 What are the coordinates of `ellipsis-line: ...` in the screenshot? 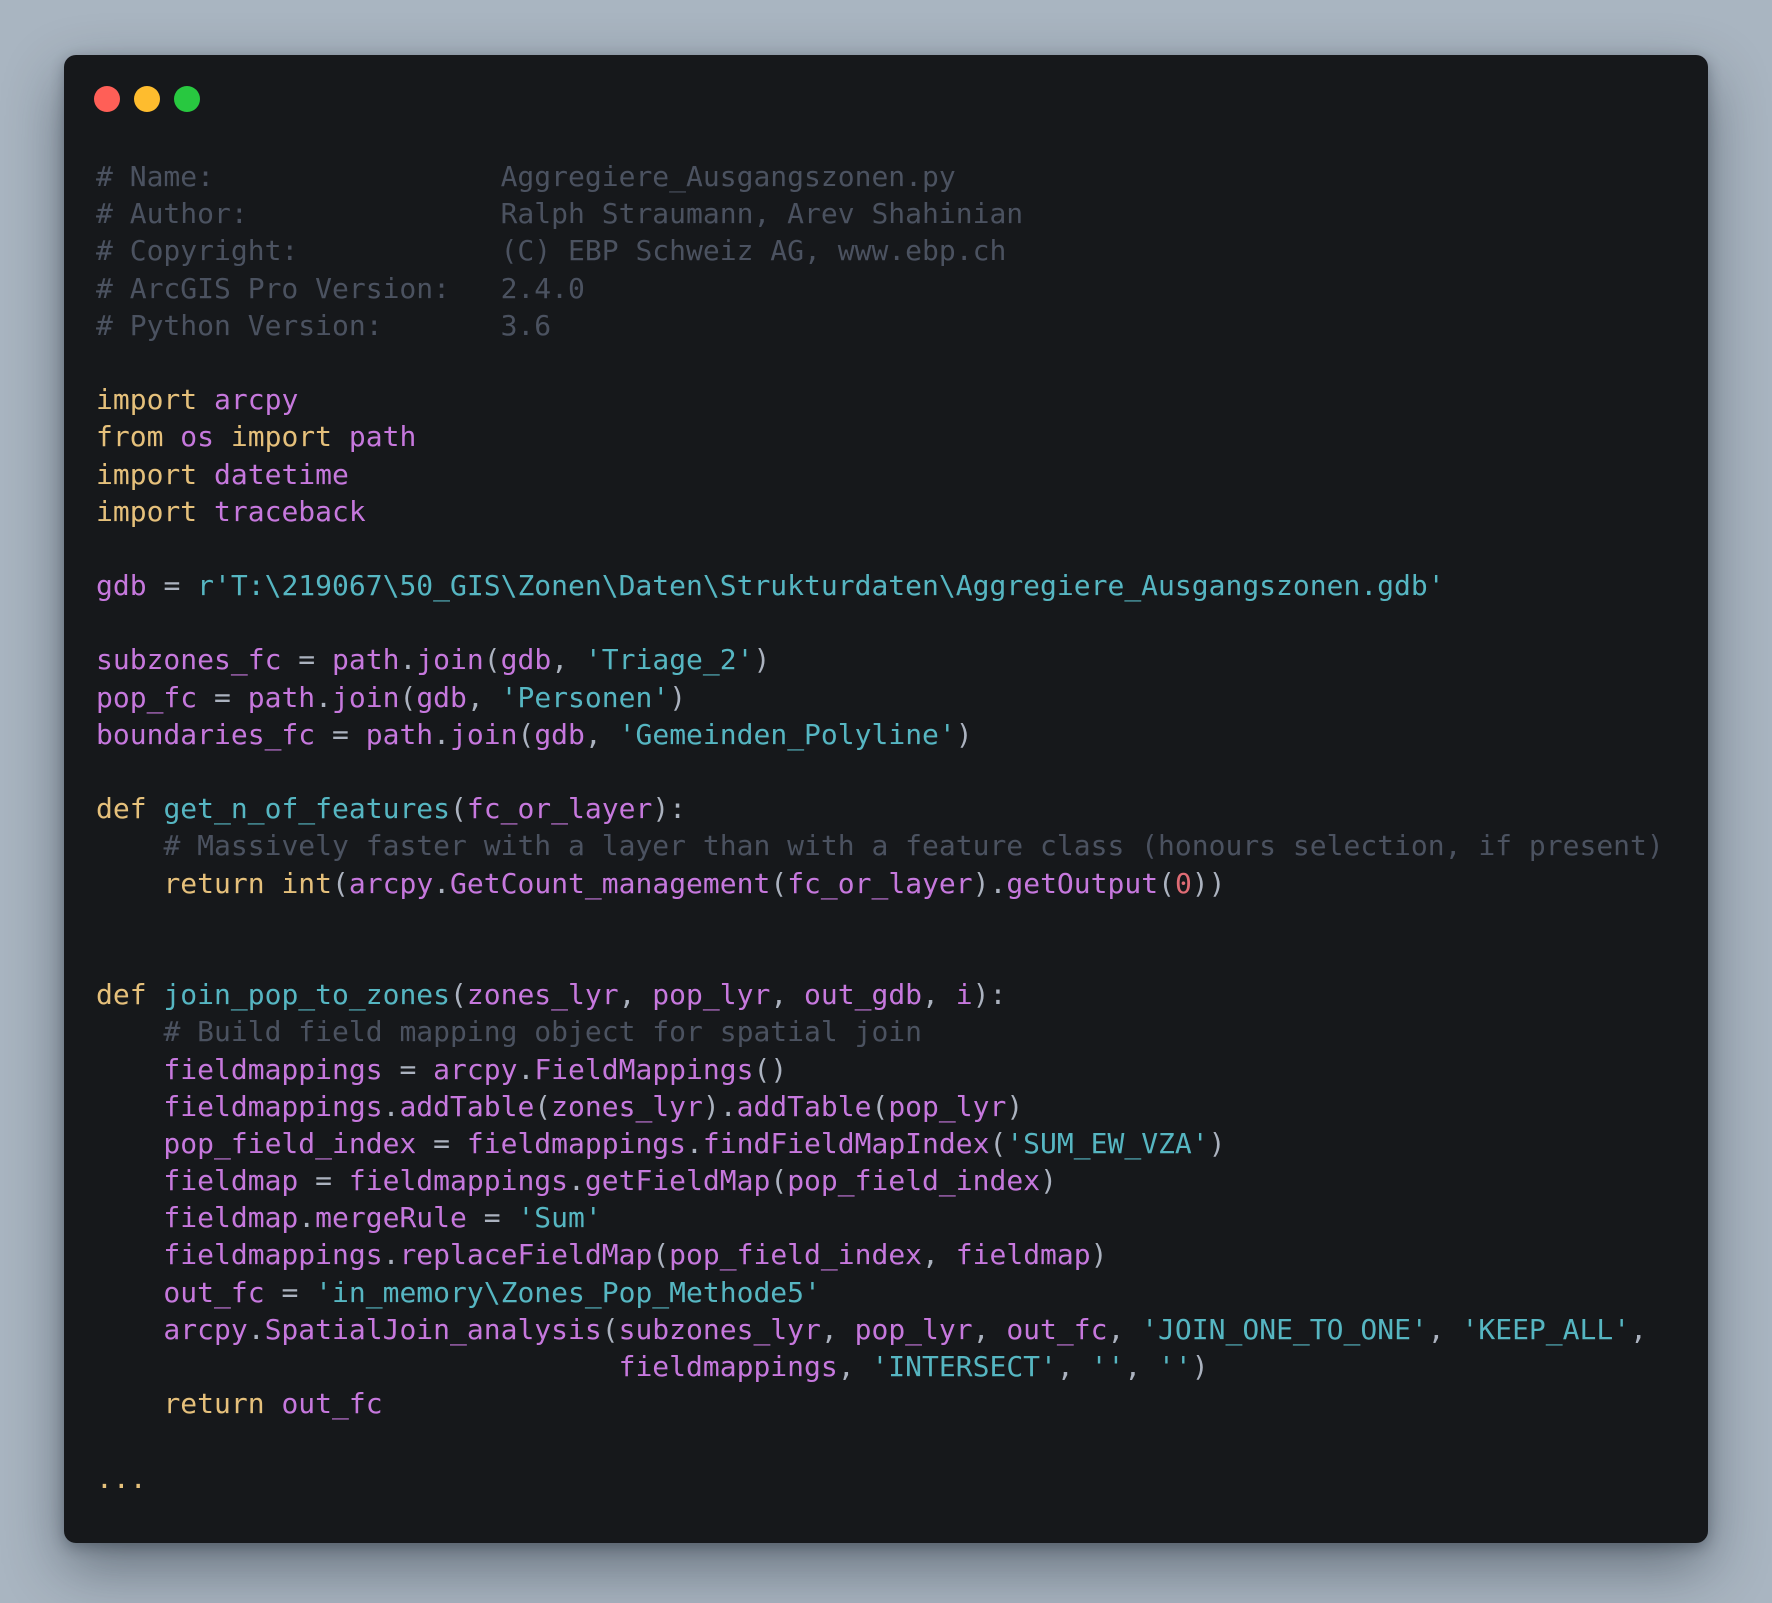 It's located at (121, 1478).